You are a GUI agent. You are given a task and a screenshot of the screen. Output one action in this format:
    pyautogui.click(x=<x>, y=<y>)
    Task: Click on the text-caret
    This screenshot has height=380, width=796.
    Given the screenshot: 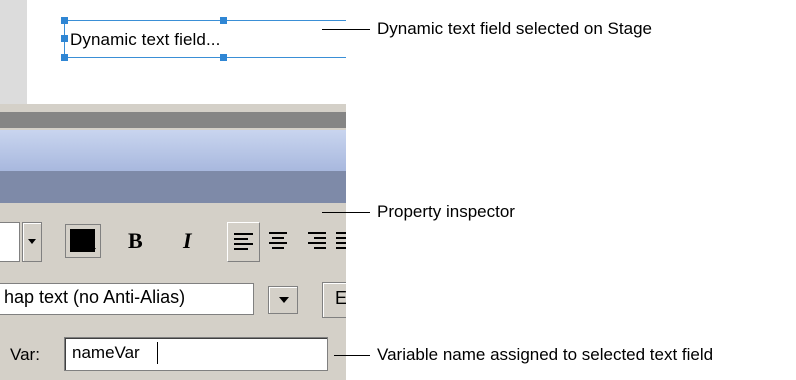 What is the action you would take?
    pyautogui.click(x=157, y=353)
    